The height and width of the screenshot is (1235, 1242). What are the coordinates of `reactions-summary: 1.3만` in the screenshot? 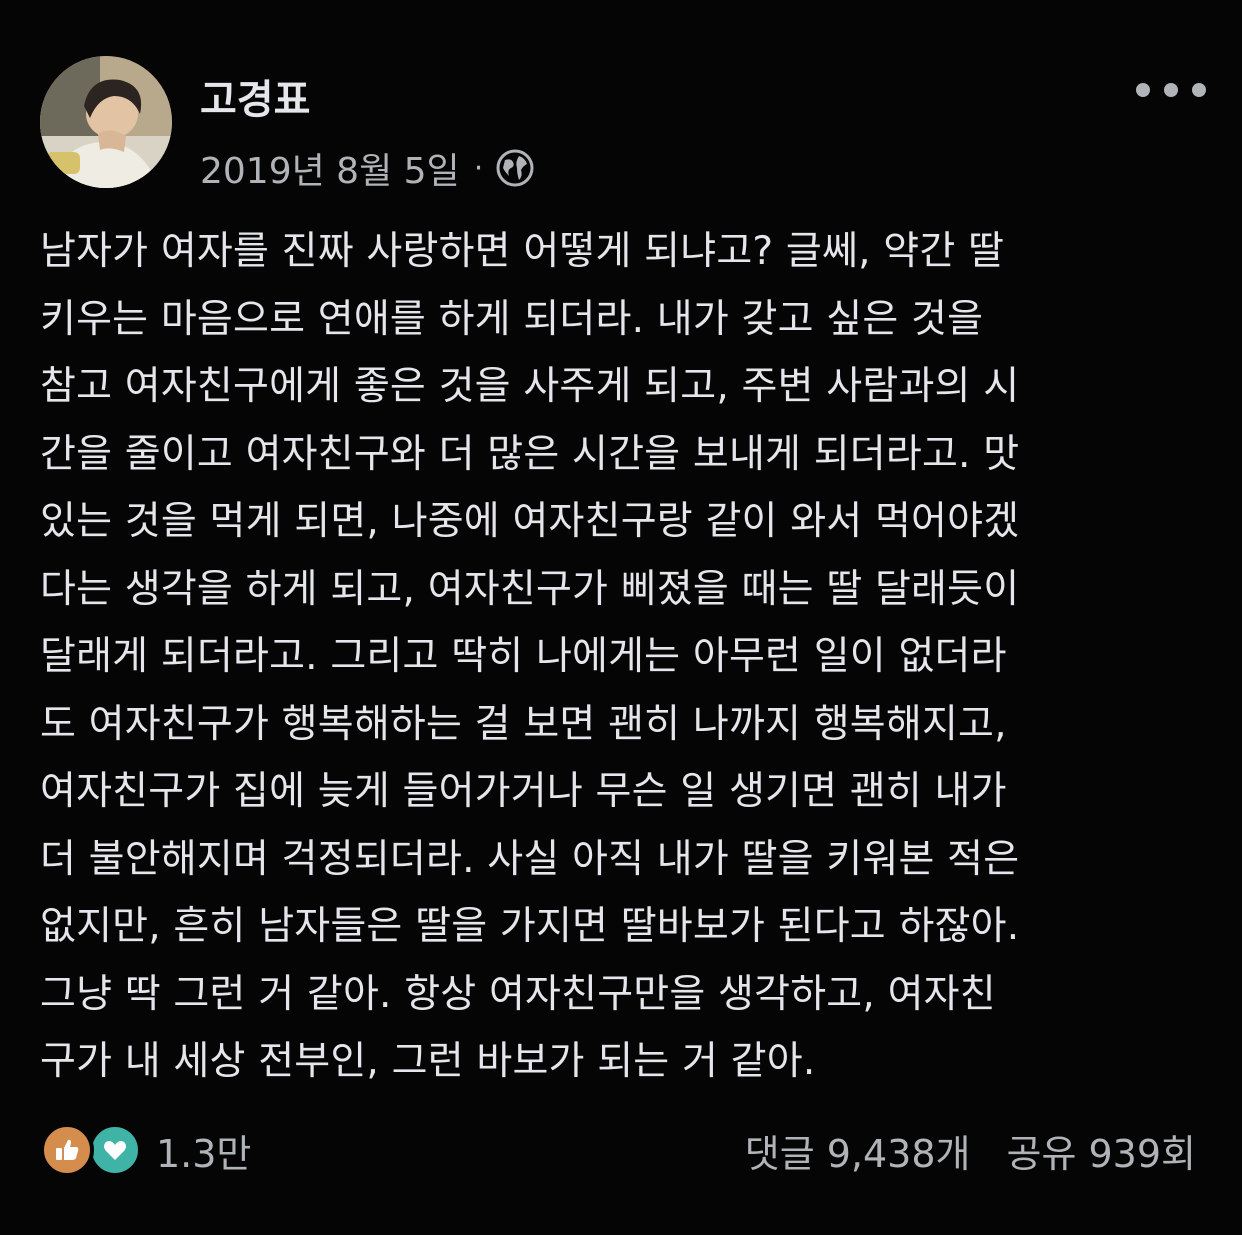 It's located at (145, 1150).